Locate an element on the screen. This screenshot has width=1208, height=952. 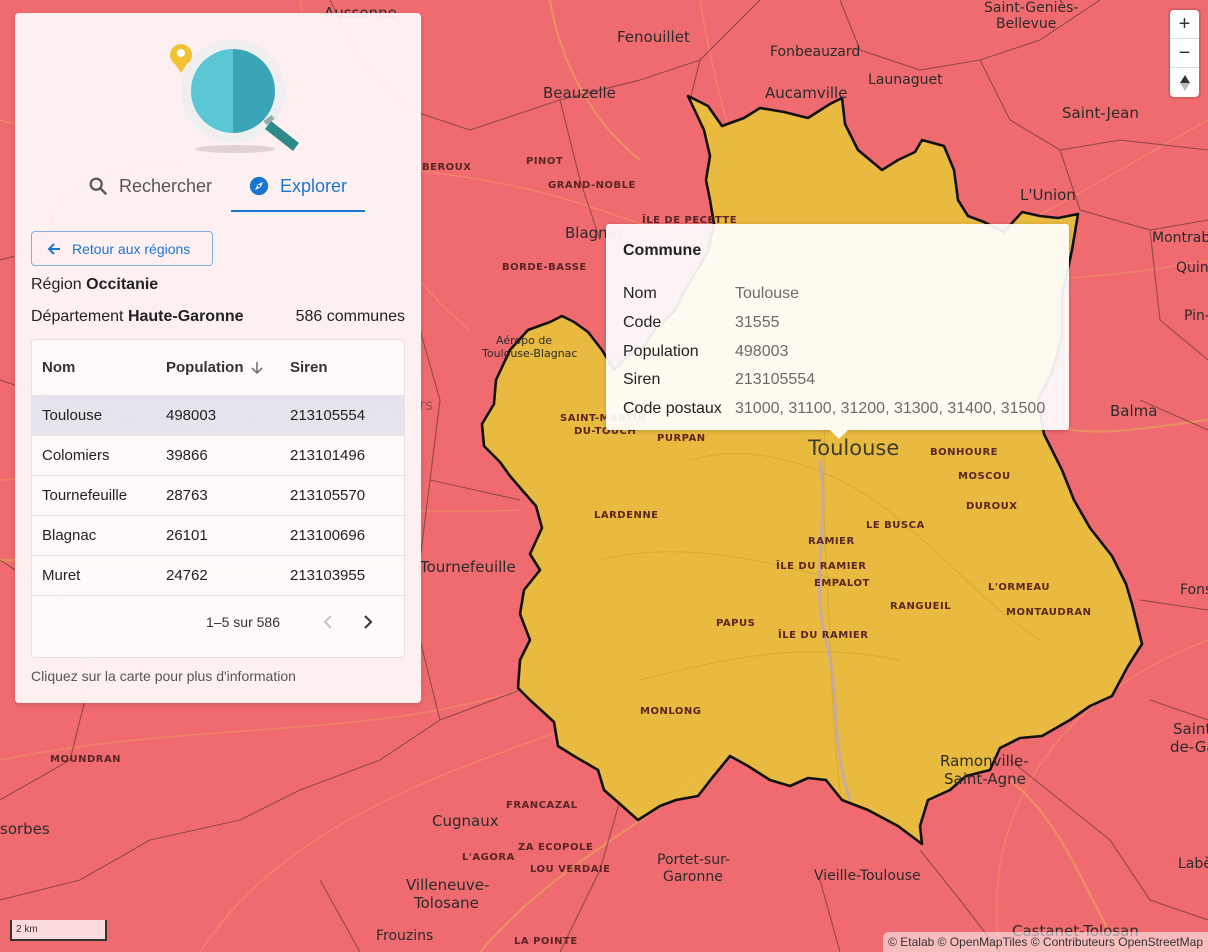
arrow-down-icon is located at coordinates (256, 367).